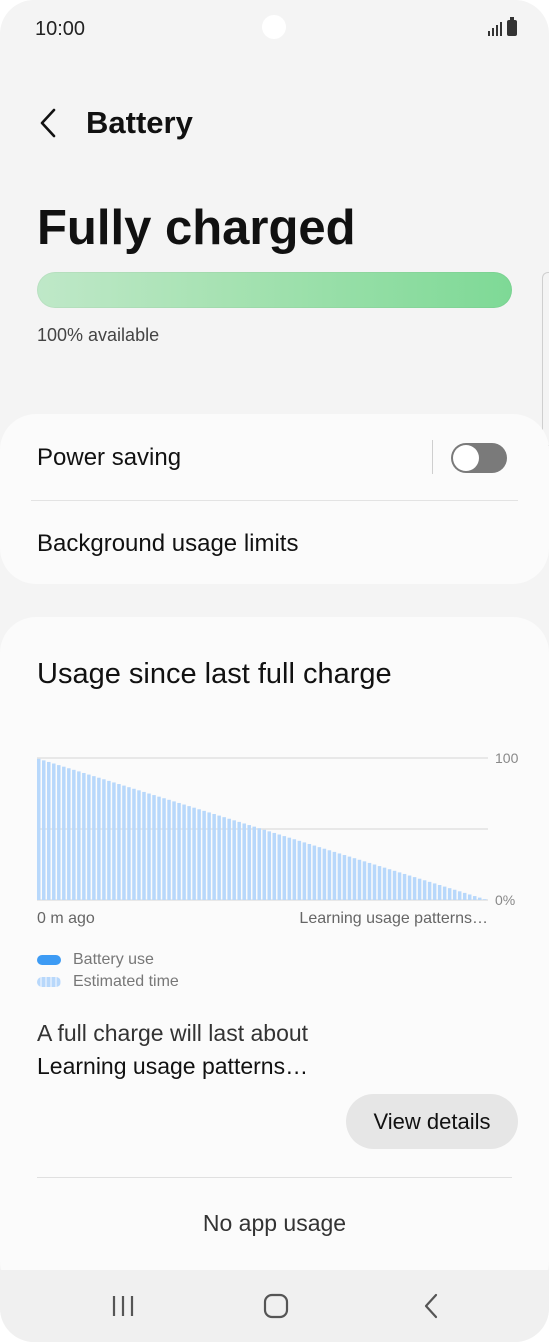  I want to click on camera-cutout, so click(274, 27).